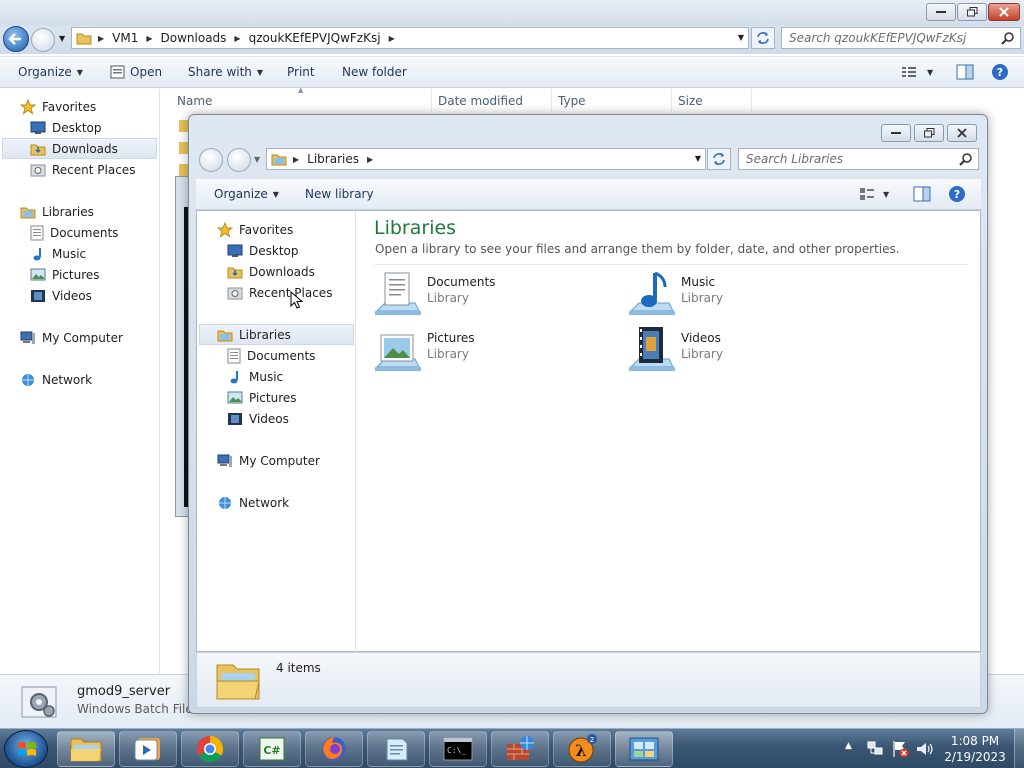 This screenshot has height=768, width=1024. I want to click on taskbar-chrome, so click(210, 749).